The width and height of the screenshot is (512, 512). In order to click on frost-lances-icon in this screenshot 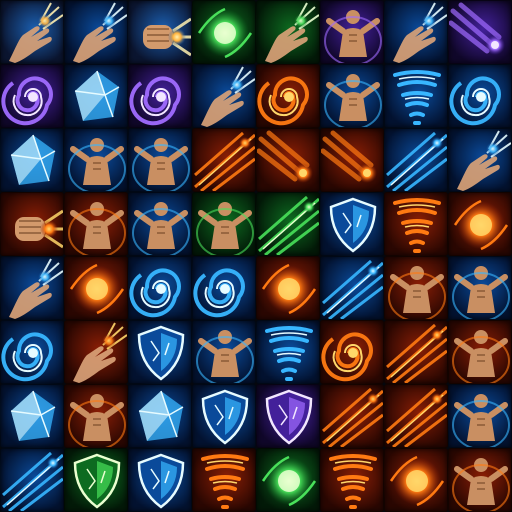, I will do `click(416, 160)`.